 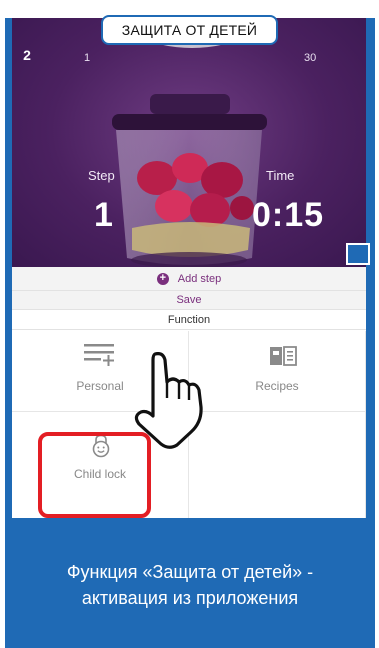 I want to click on function-header: Function, so click(x=189, y=320).